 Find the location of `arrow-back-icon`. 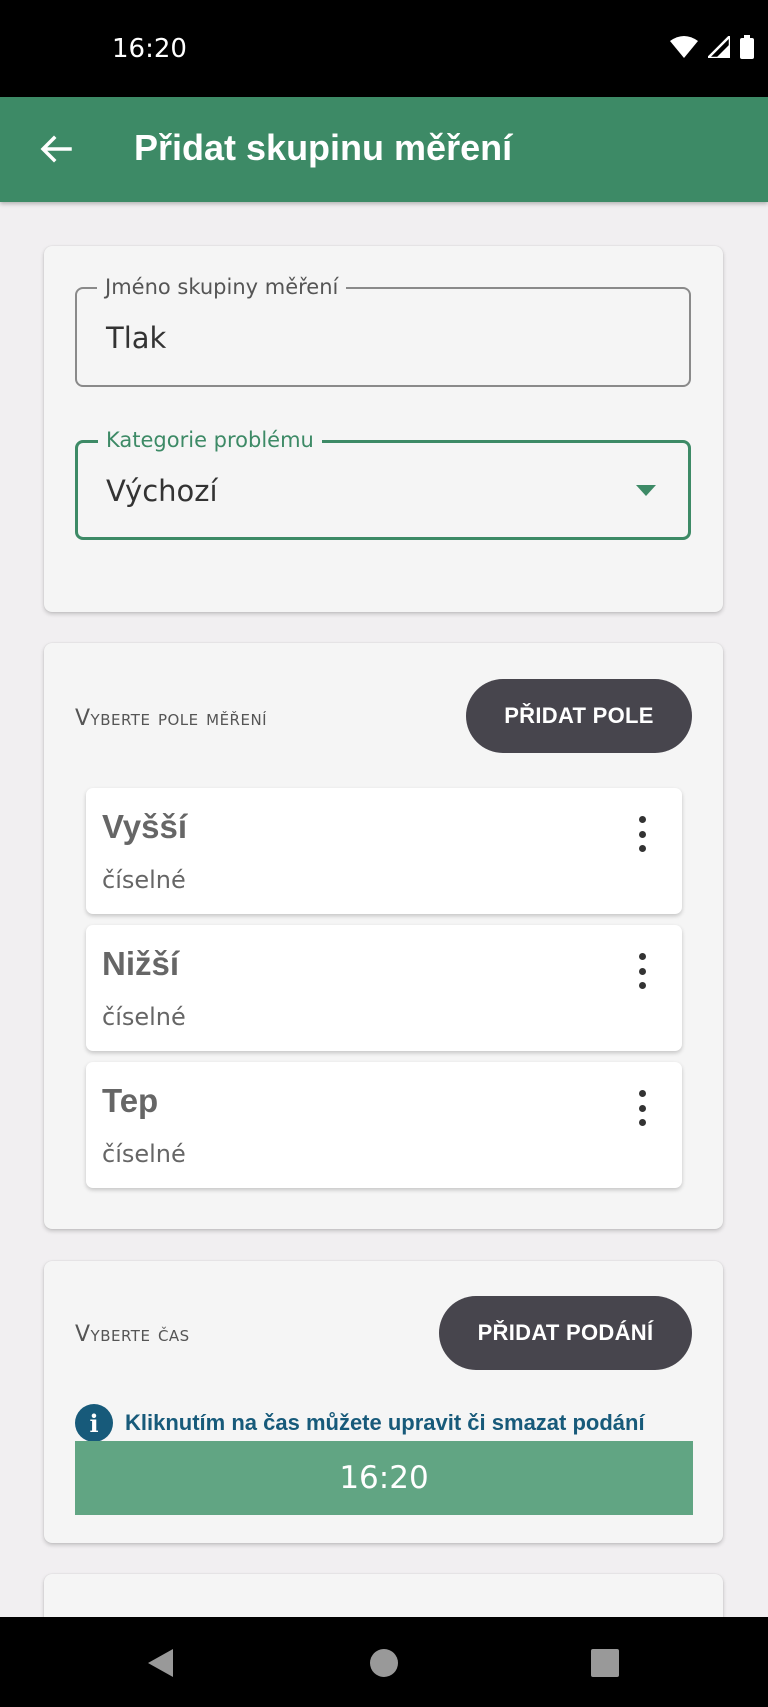

arrow-back-icon is located at coordinates (56, 149).